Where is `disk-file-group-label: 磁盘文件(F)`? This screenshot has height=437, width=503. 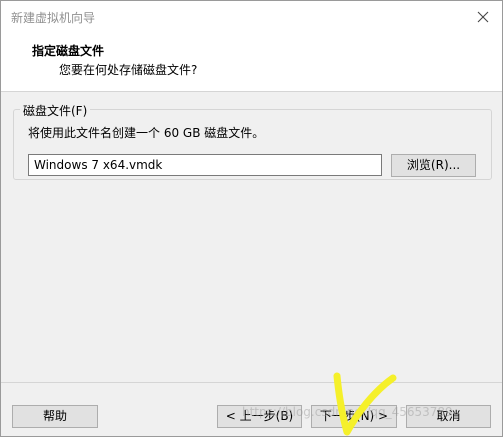 disk-file-group-label: 磁盘文件(F) is located at coordinates (55, 110).